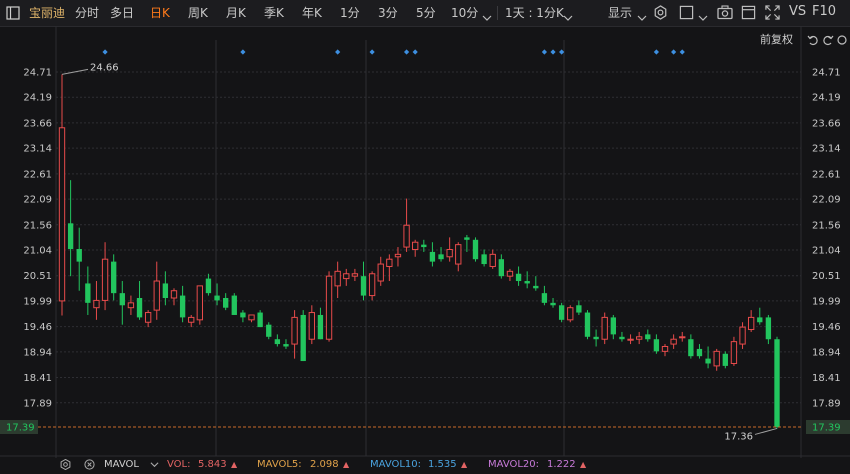 The image size is (850, 474). I want to click on y-tick-label-right: 19.99, so click(826, 301).